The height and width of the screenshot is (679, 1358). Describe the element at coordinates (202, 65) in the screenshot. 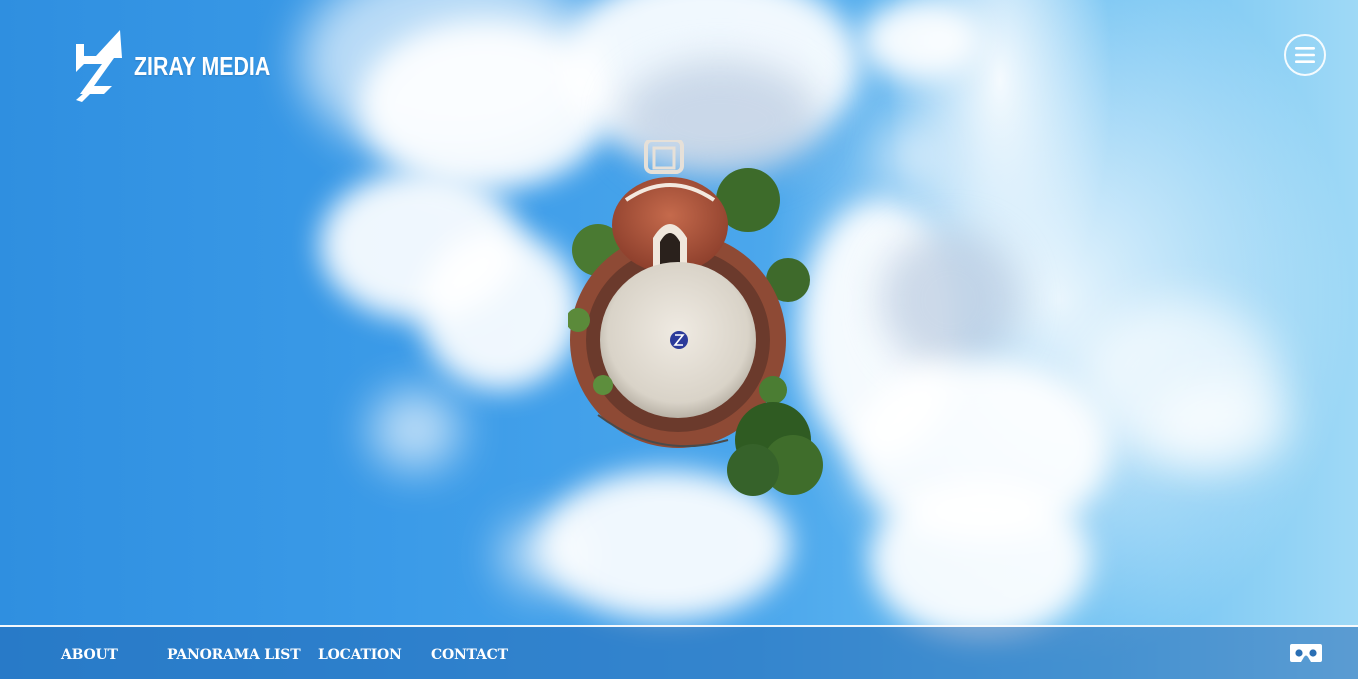

I see `brand-name: ZIRAY MEDIA` at that location.